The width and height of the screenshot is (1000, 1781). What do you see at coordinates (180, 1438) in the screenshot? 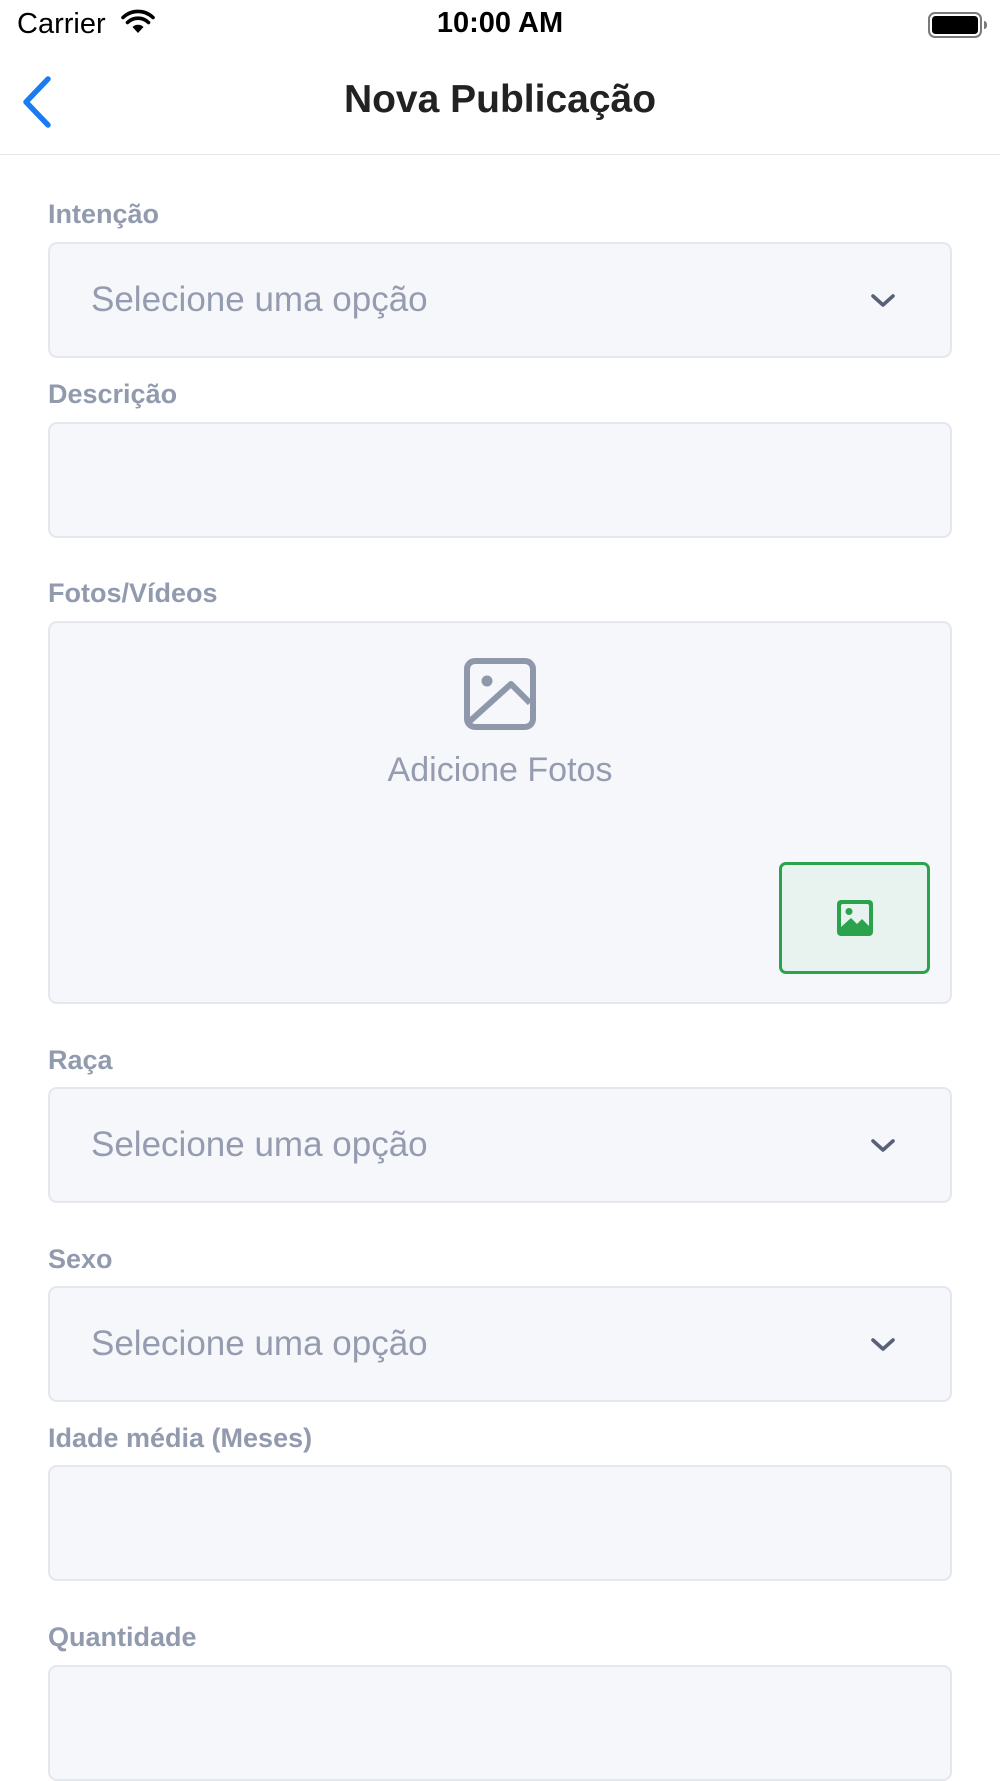
I see `idade-label: Idade média (Meses)` at bounding box center [180, 1438].